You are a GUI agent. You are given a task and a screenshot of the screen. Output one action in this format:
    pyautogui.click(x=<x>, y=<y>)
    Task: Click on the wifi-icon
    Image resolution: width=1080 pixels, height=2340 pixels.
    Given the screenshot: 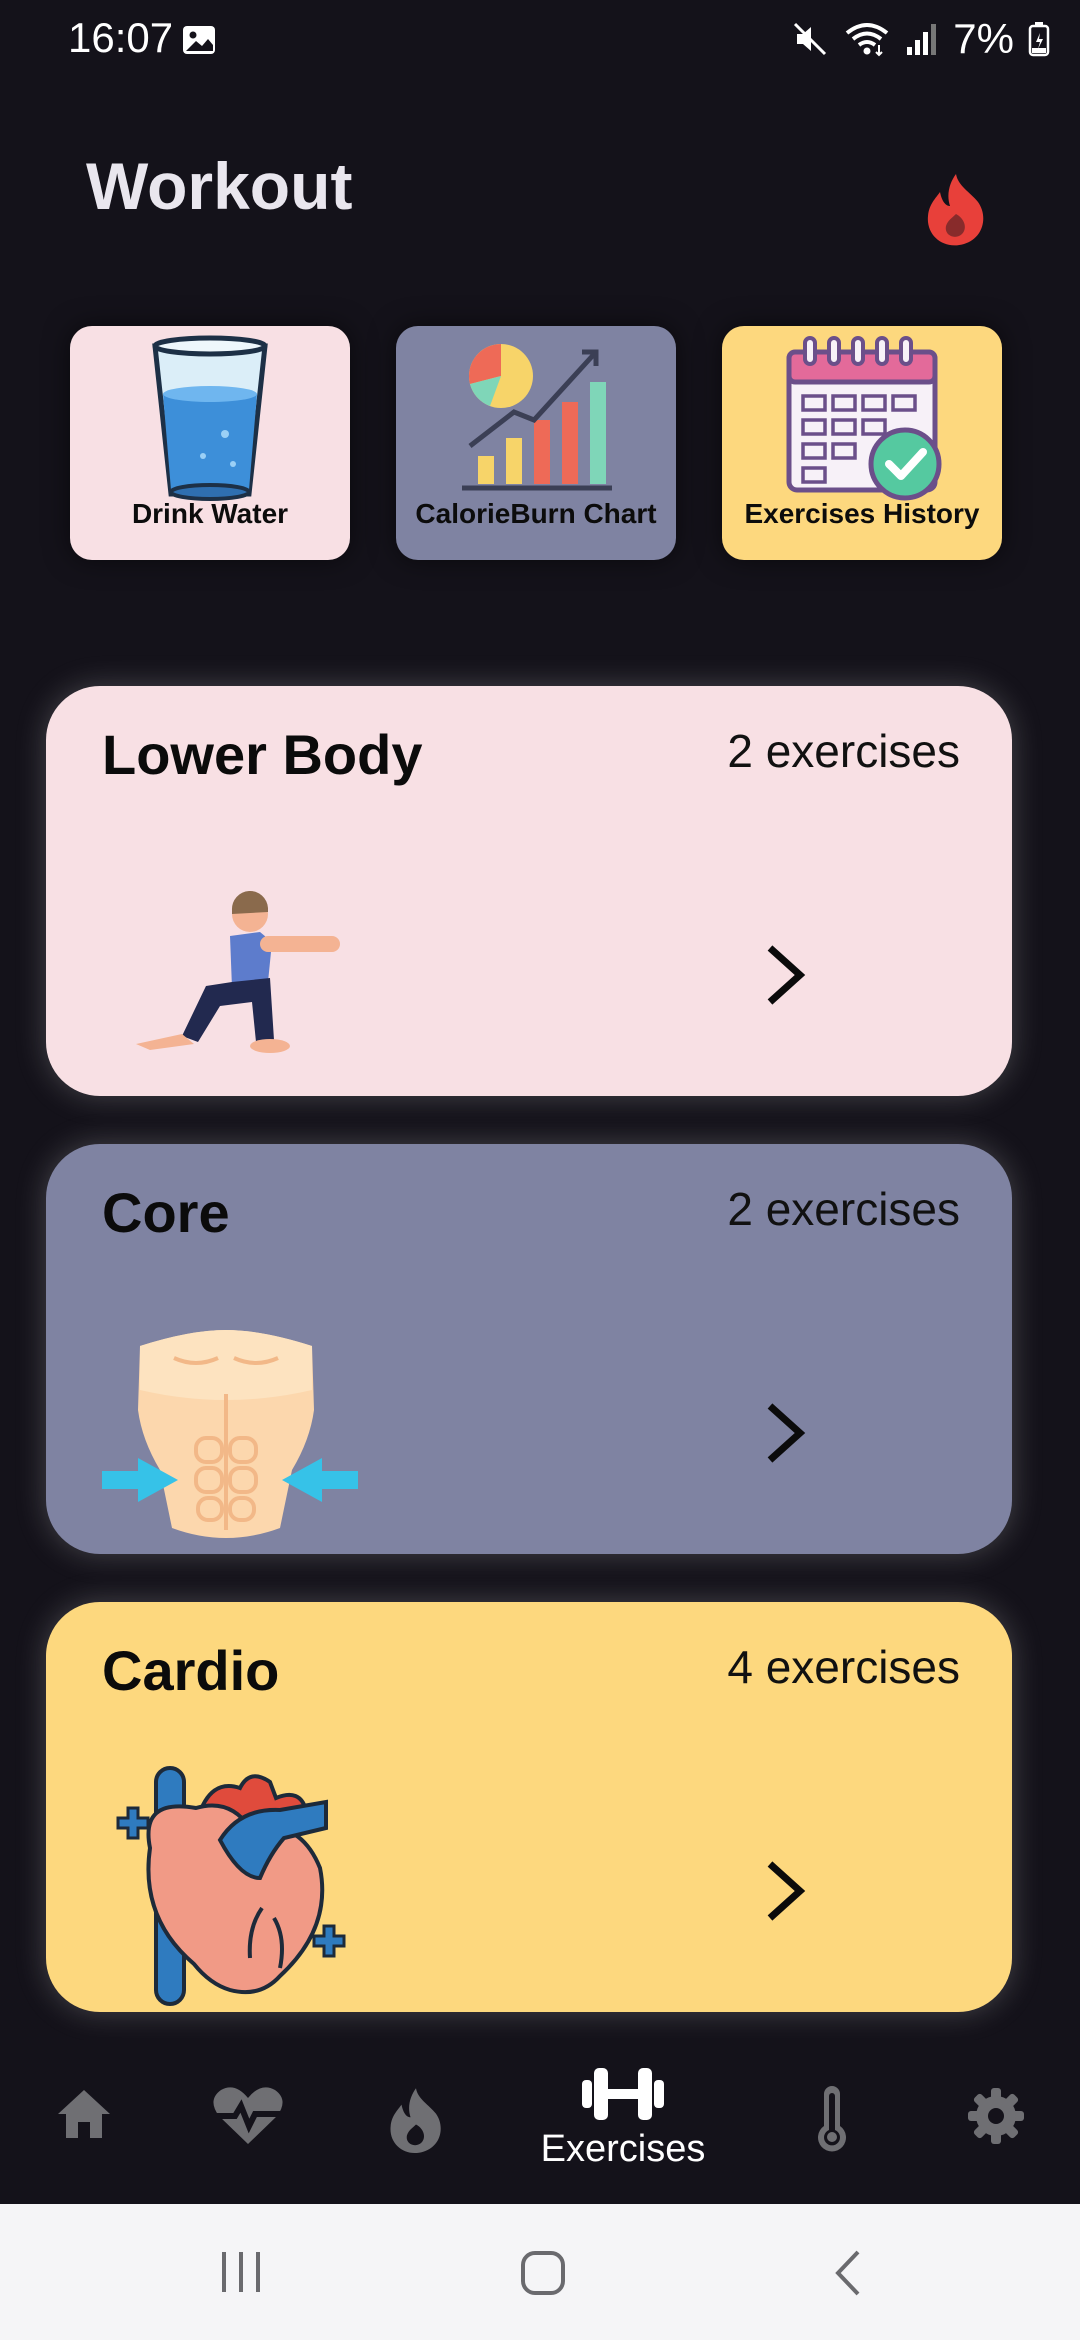 What is the action you would take?
    pyautogui.click(x=867, y=40)
    